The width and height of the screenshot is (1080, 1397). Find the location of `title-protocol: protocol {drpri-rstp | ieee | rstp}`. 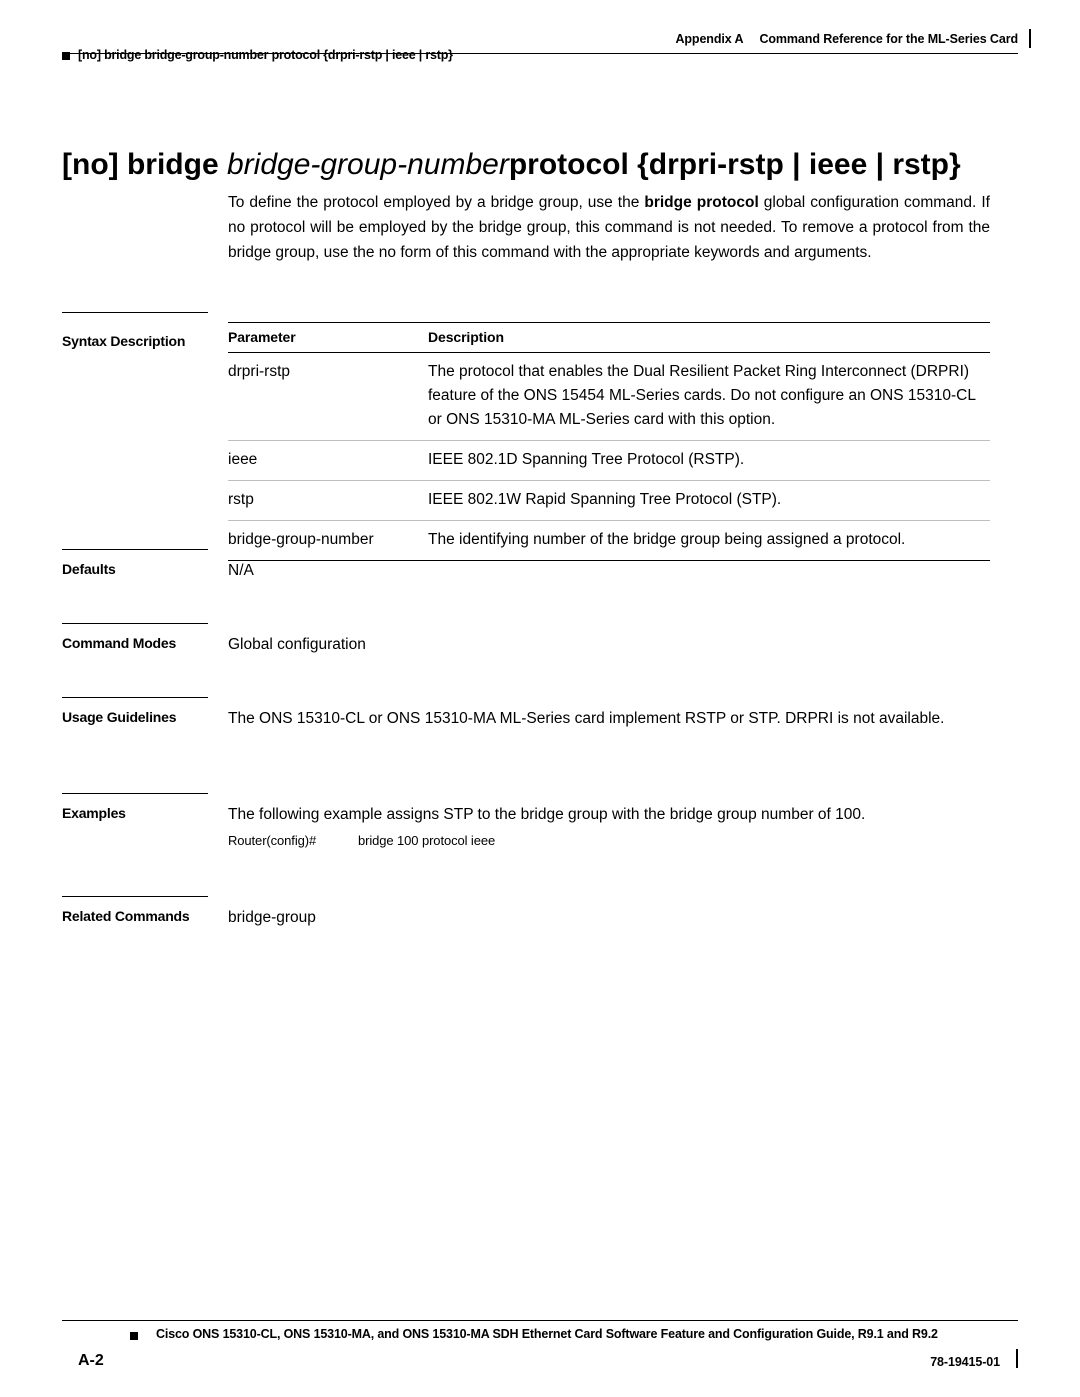

title-protocol: protocol {drpri-rstp | ieee | rstp} is located at coordinates (734, 165).